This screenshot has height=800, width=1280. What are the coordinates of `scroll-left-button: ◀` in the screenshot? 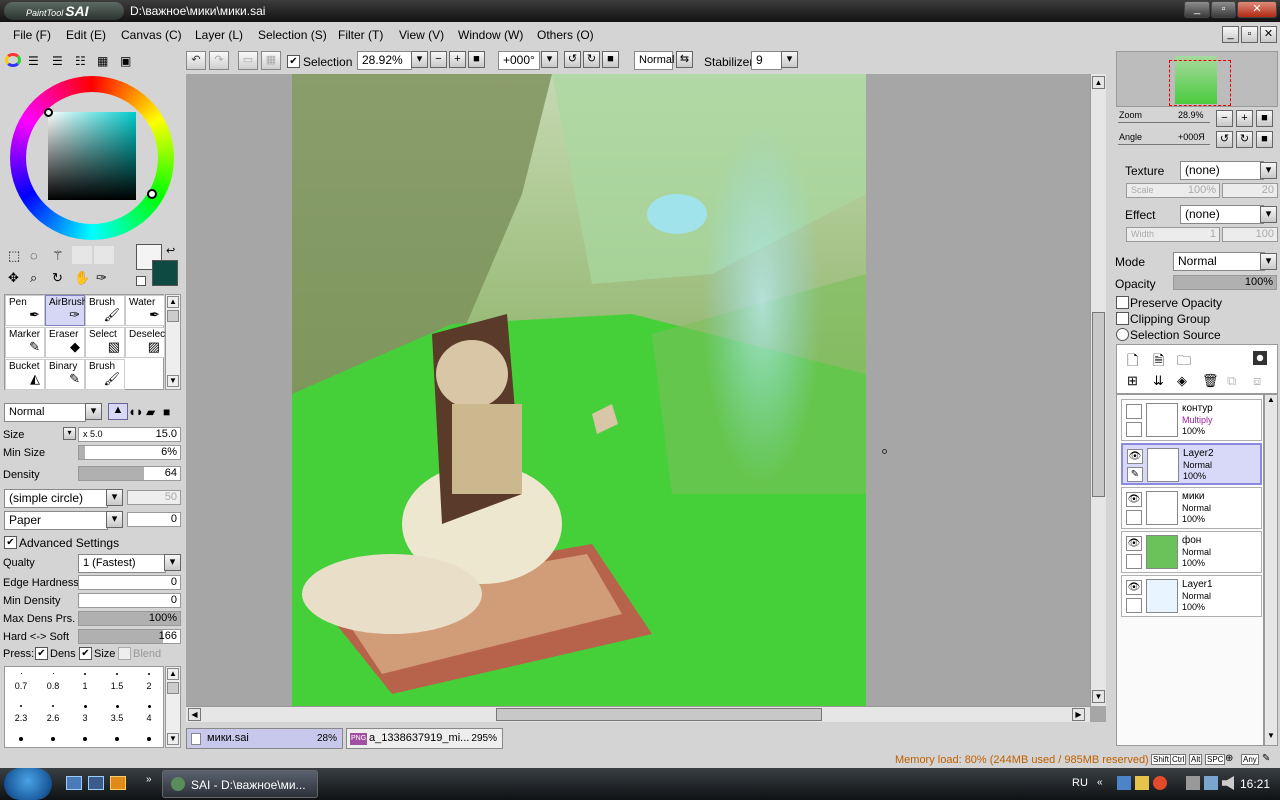 It's located at (194, 714).